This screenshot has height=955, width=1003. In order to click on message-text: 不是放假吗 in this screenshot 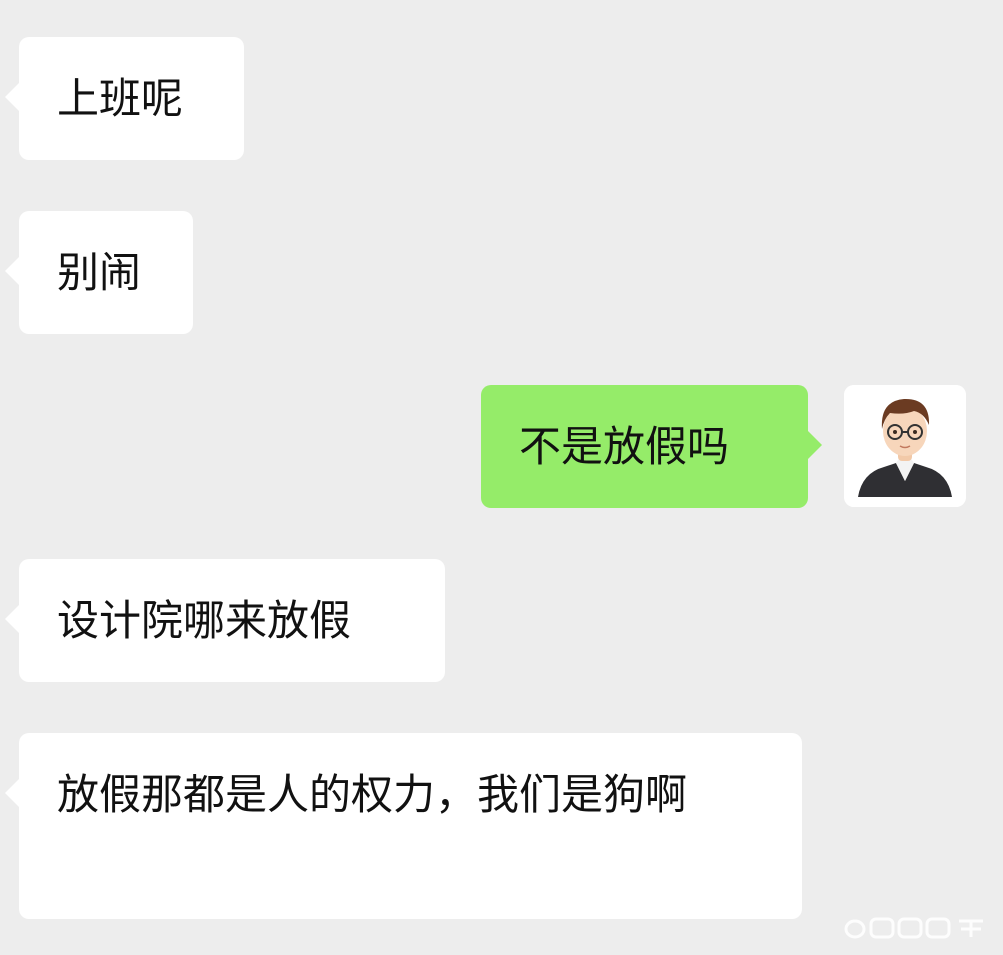, I will do `click(624, 446)`.